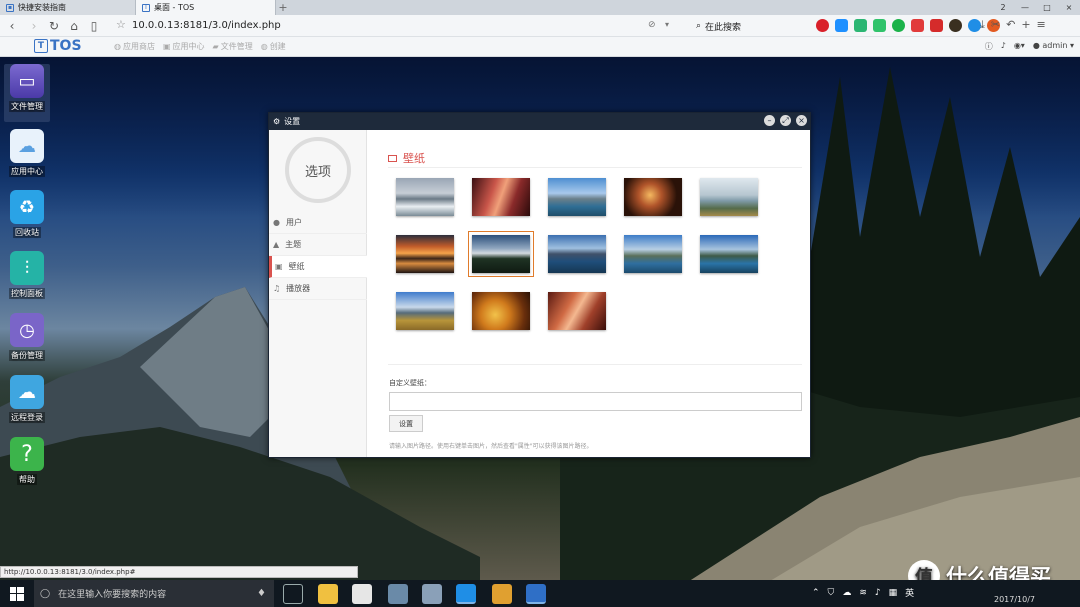  What do you see at coordinates (831, 593) in the screenshot?
I see `shield-icon: ⛉` at bounding box center [831, 593].